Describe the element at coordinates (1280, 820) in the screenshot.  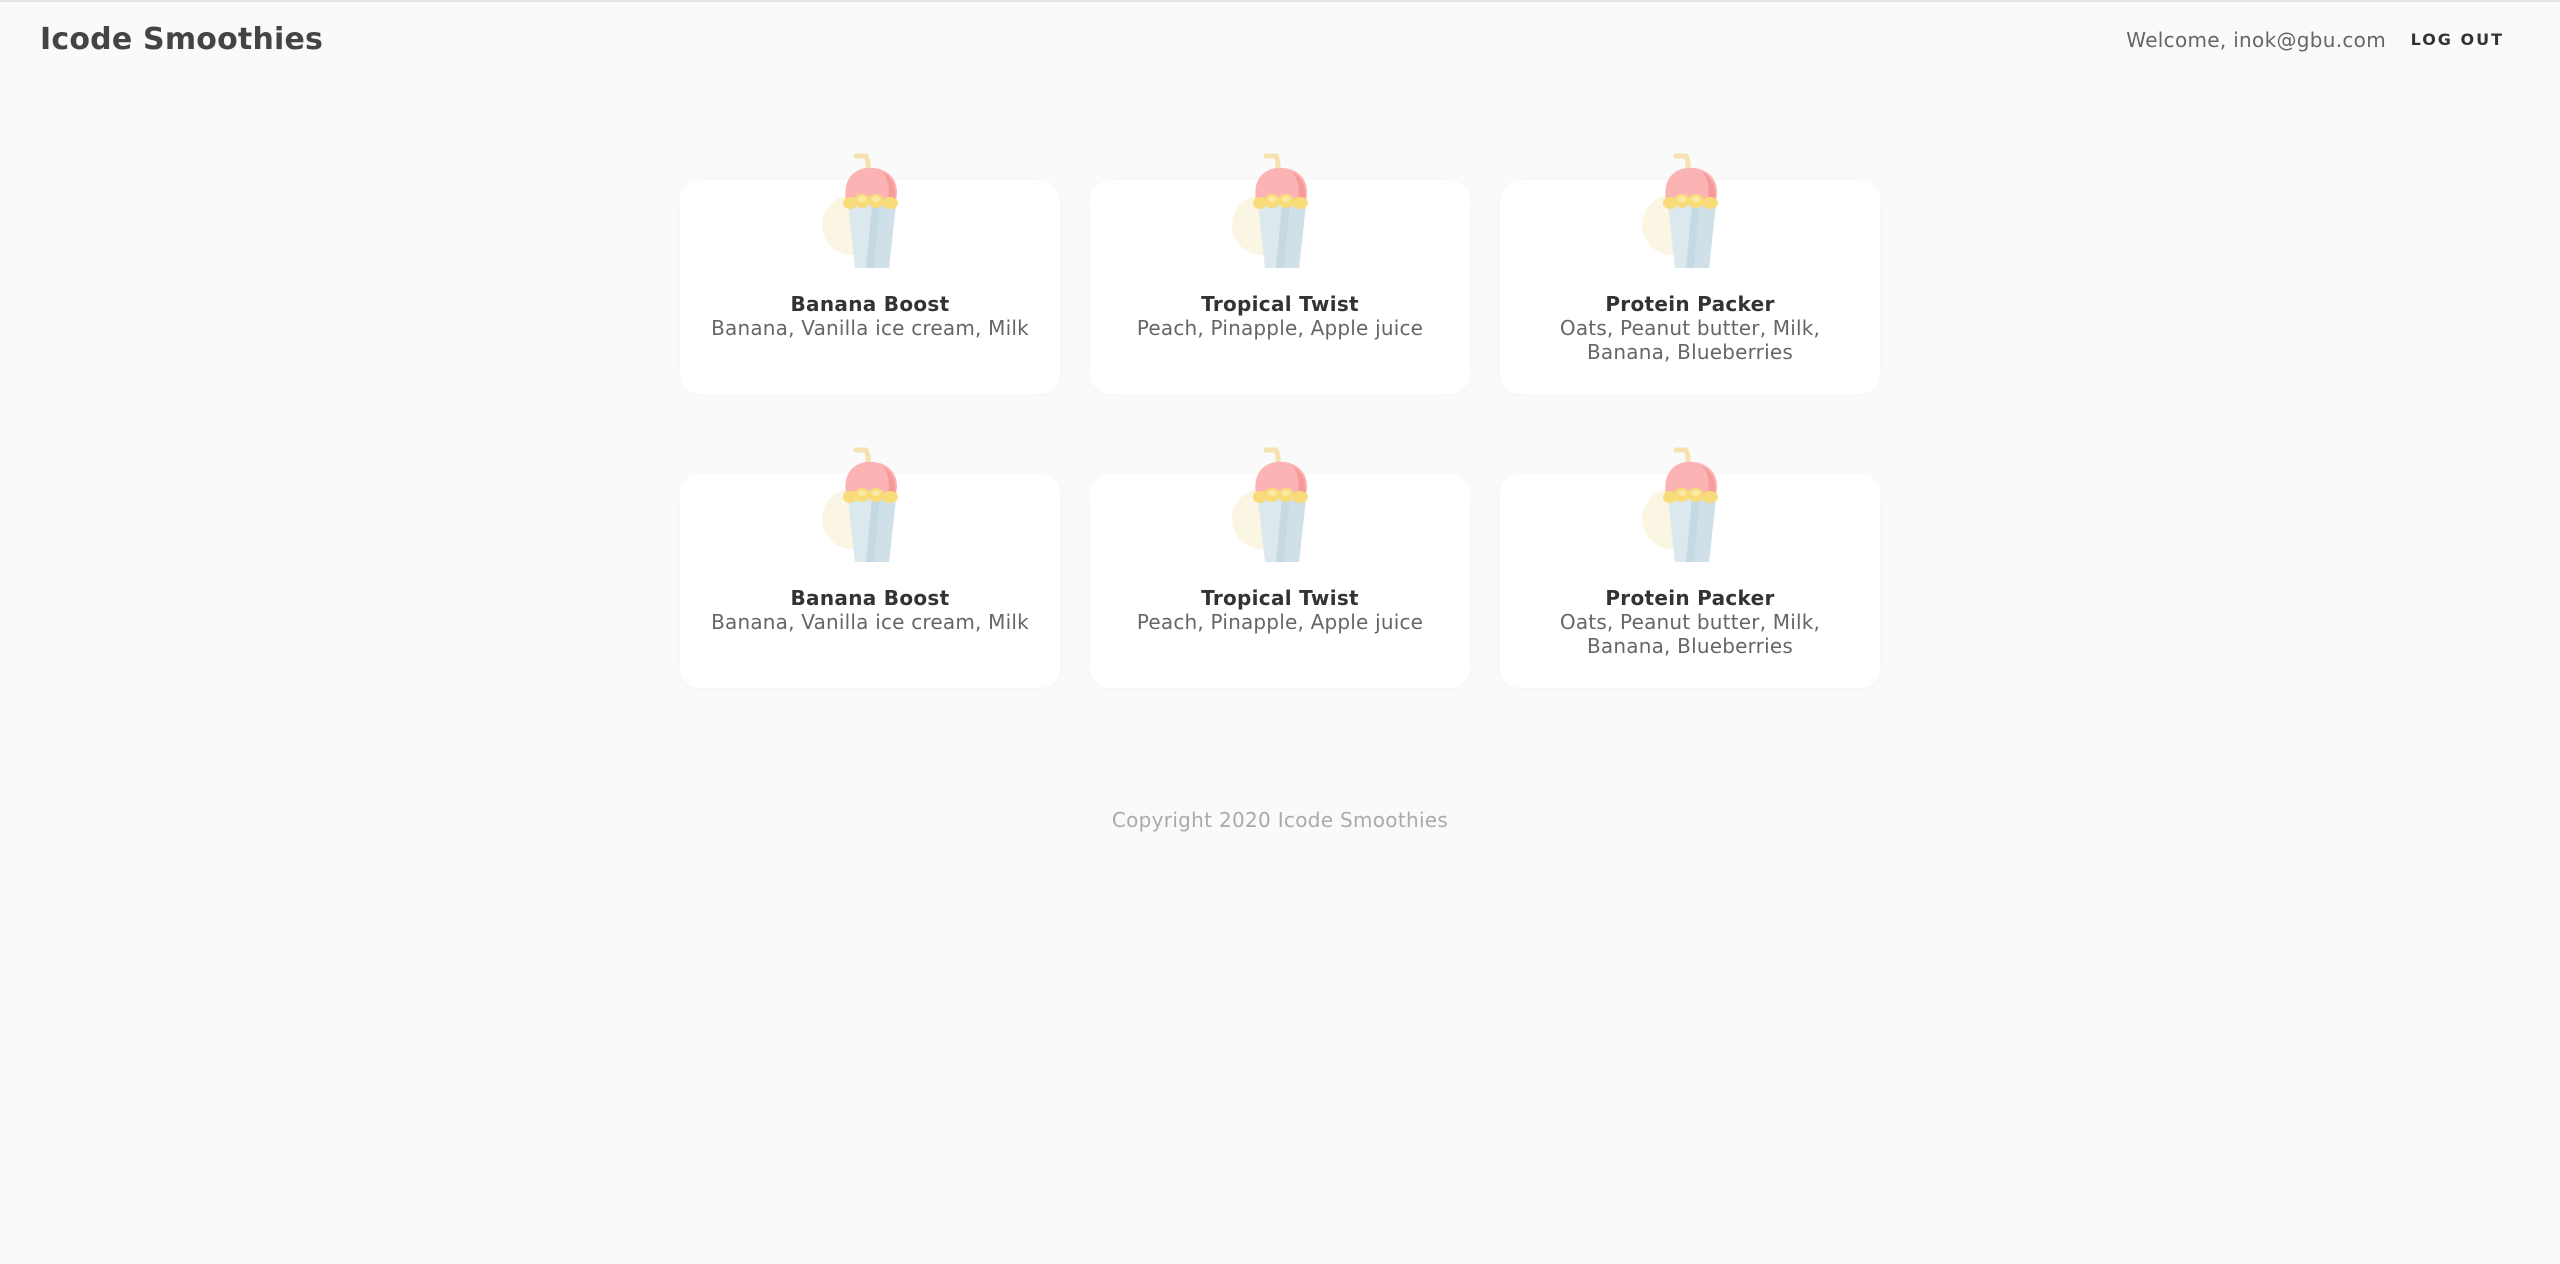
I see `footer-copyright: Copyright 2020 Icode Smoothies` at that location.